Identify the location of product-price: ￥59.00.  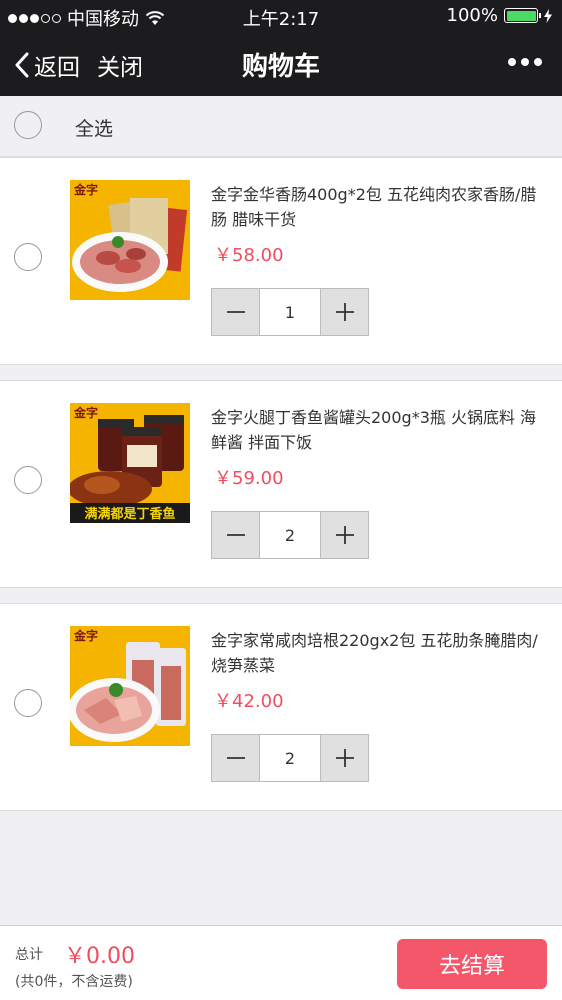
(249, 478).